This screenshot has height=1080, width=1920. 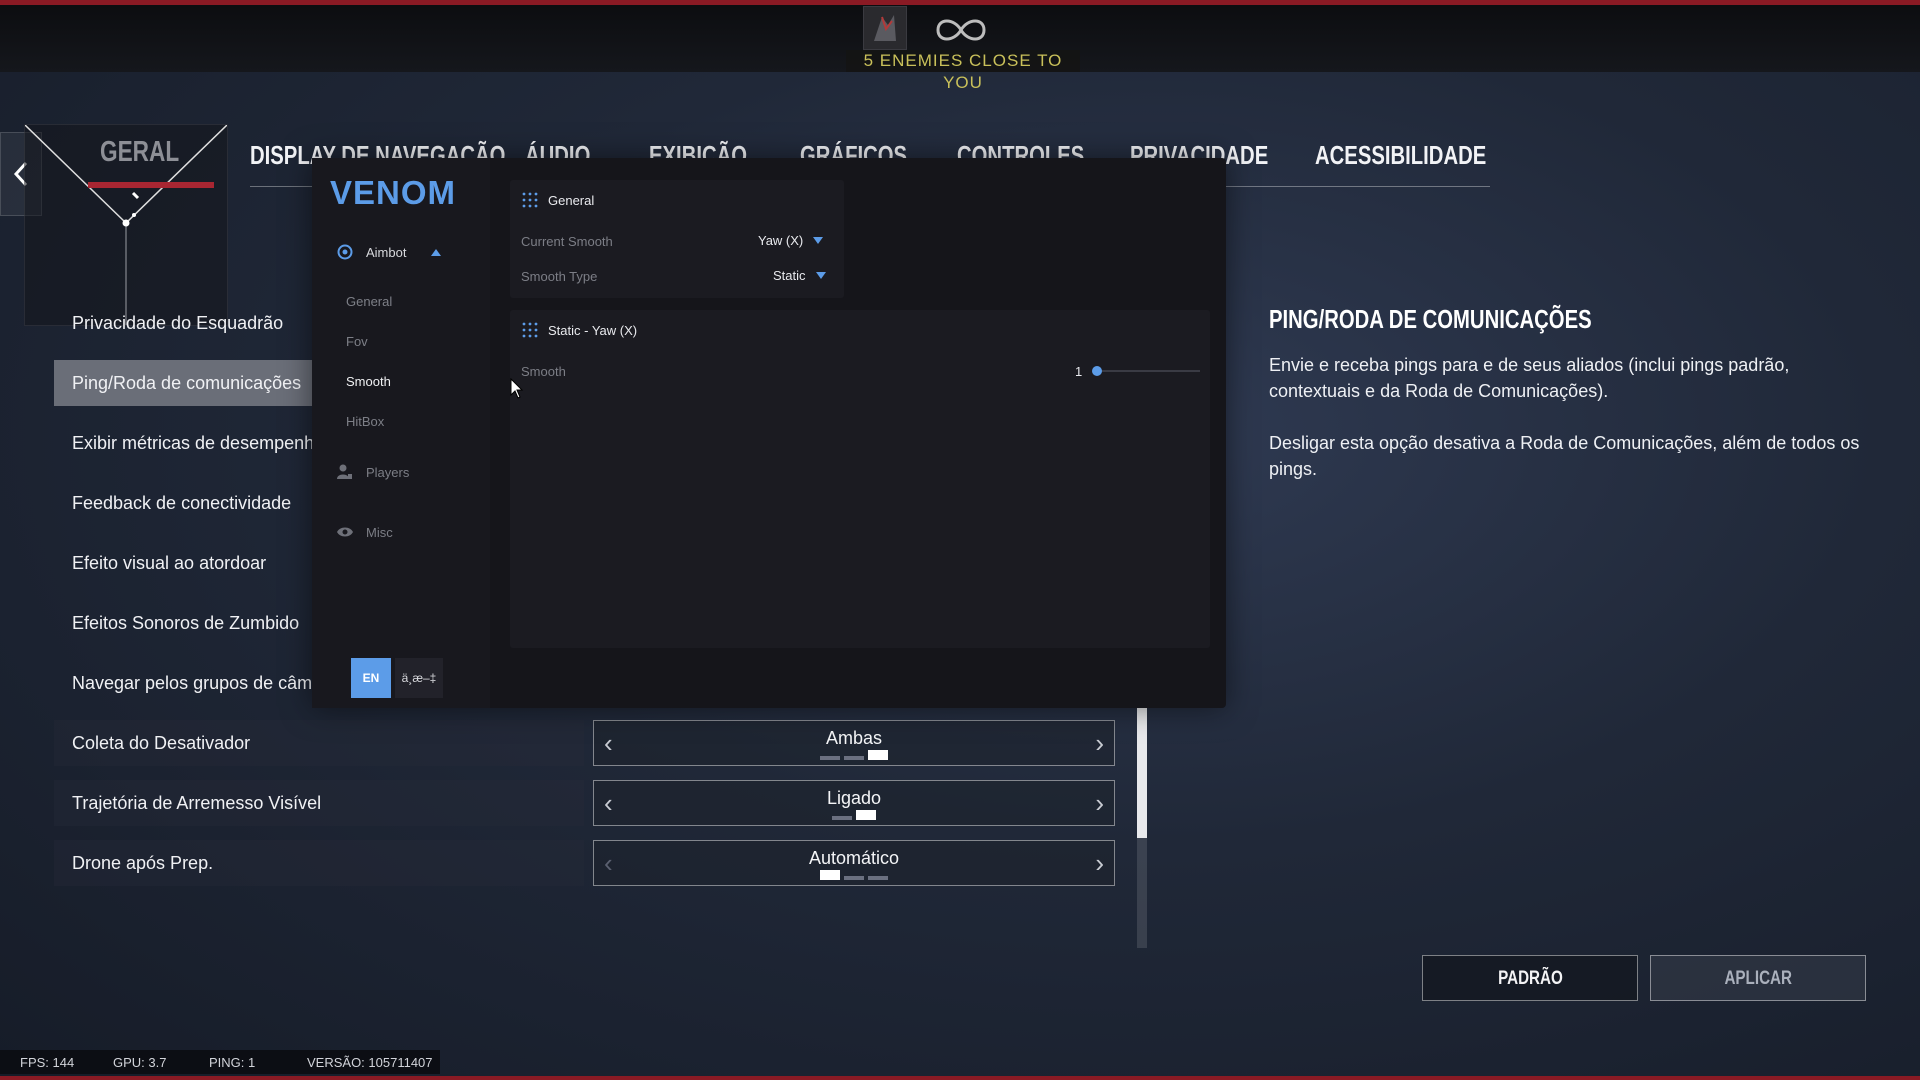 What do you see at coordinates (365, 421) in the screenshot?
I see `sub-hitbox: HitBox` at bounding box center [365, 421].